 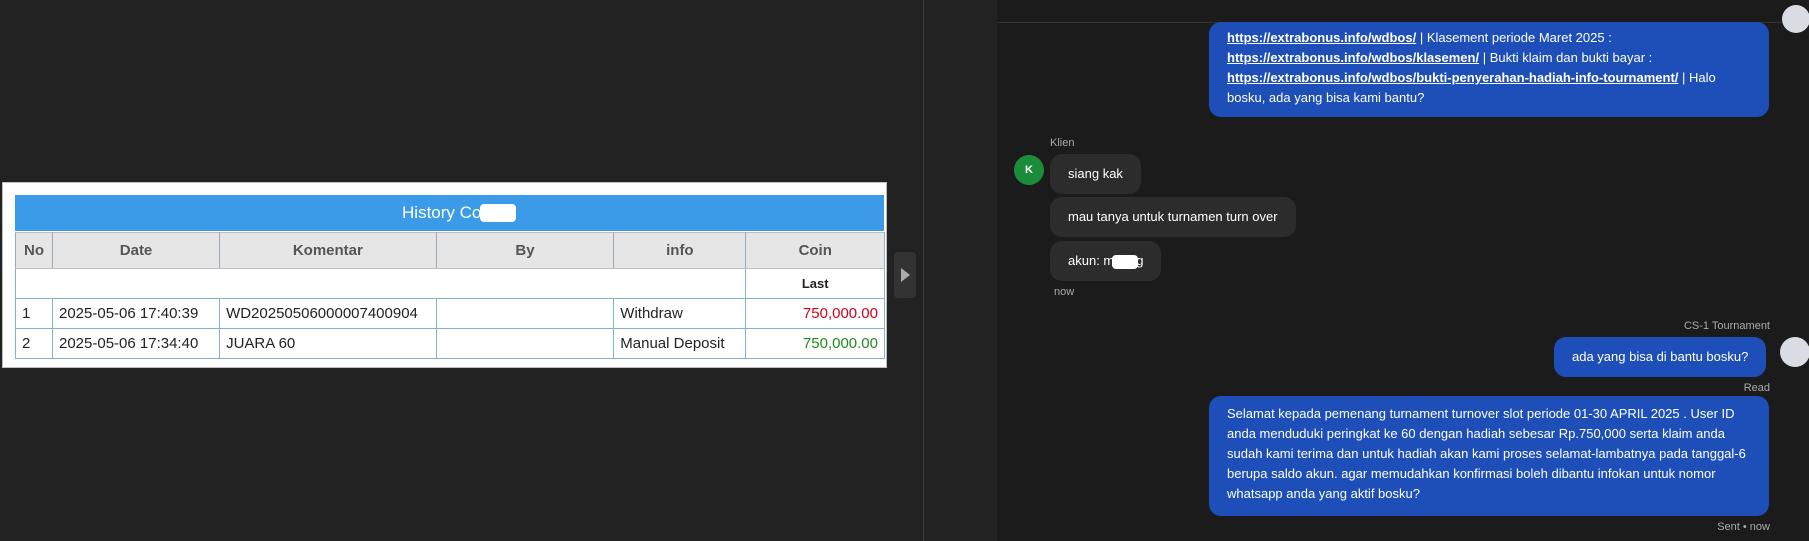 What do you see at coordinates (680, 313) in the screenshot?
I see `cell-info: Withdraw` at bounding box center [680, 313].